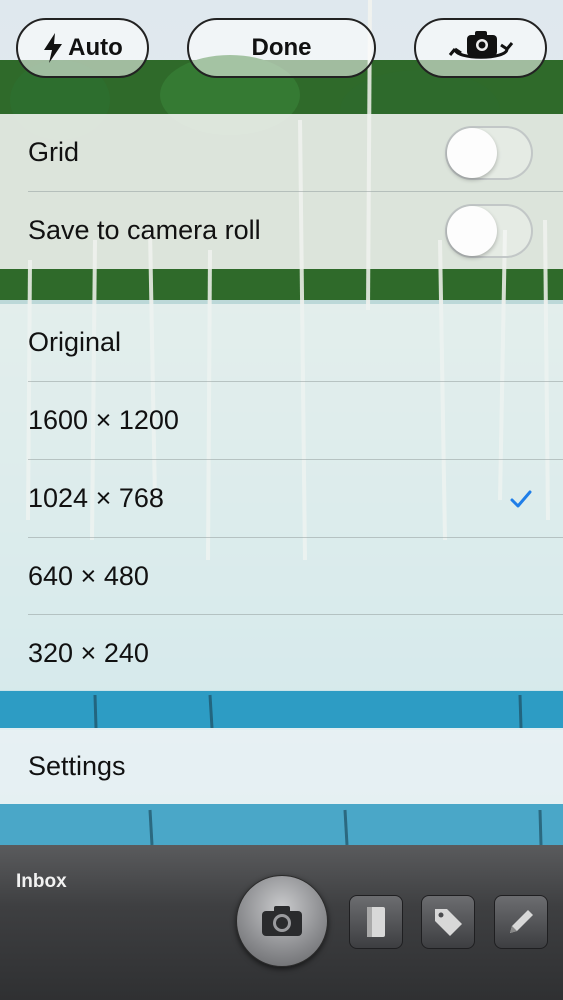  I want to click on tag-icon, so click(448, 922).